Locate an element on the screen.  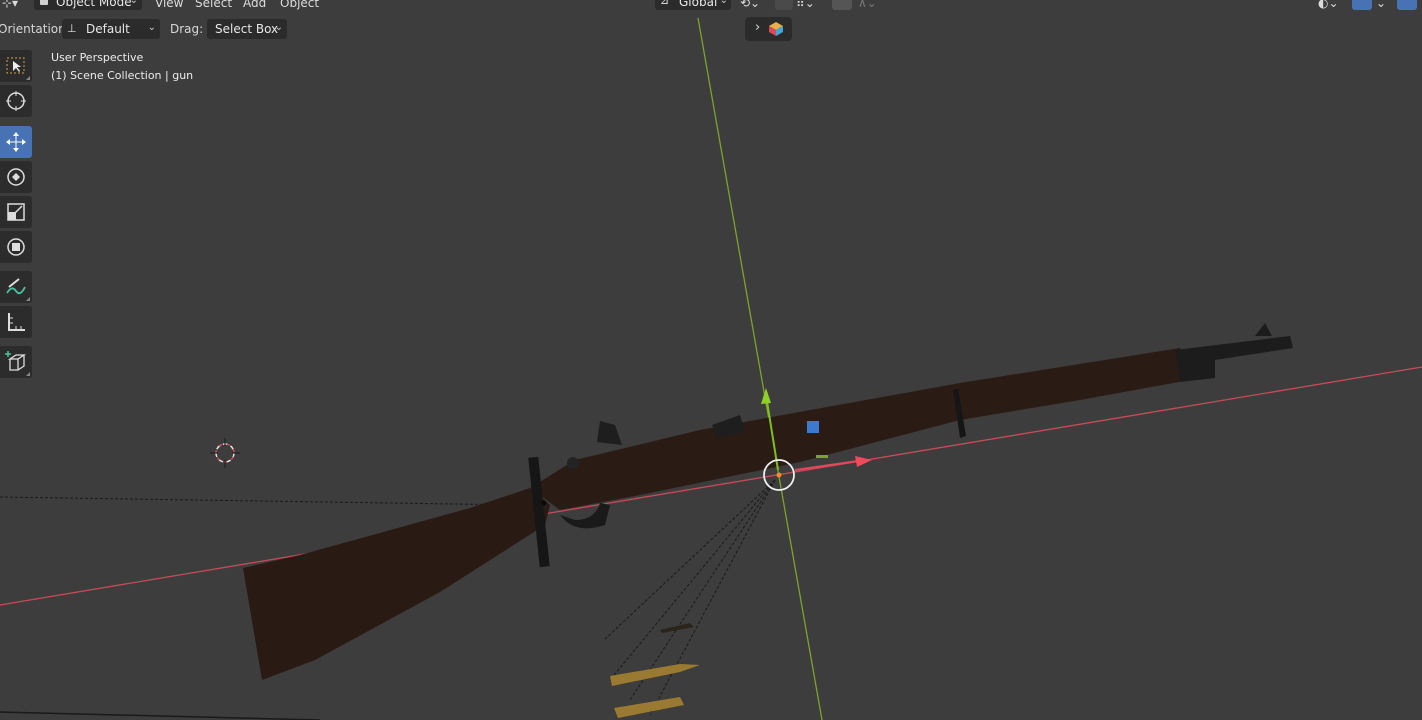
tool-rotate is located at coordinates (16, 177).